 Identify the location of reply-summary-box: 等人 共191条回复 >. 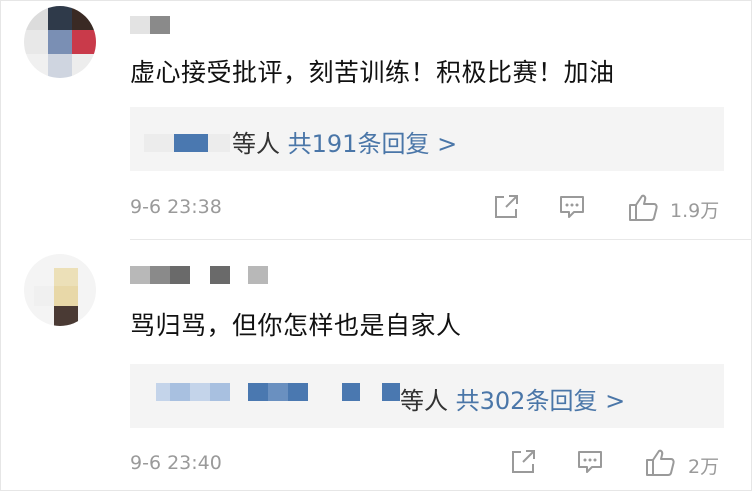
(427, 139).